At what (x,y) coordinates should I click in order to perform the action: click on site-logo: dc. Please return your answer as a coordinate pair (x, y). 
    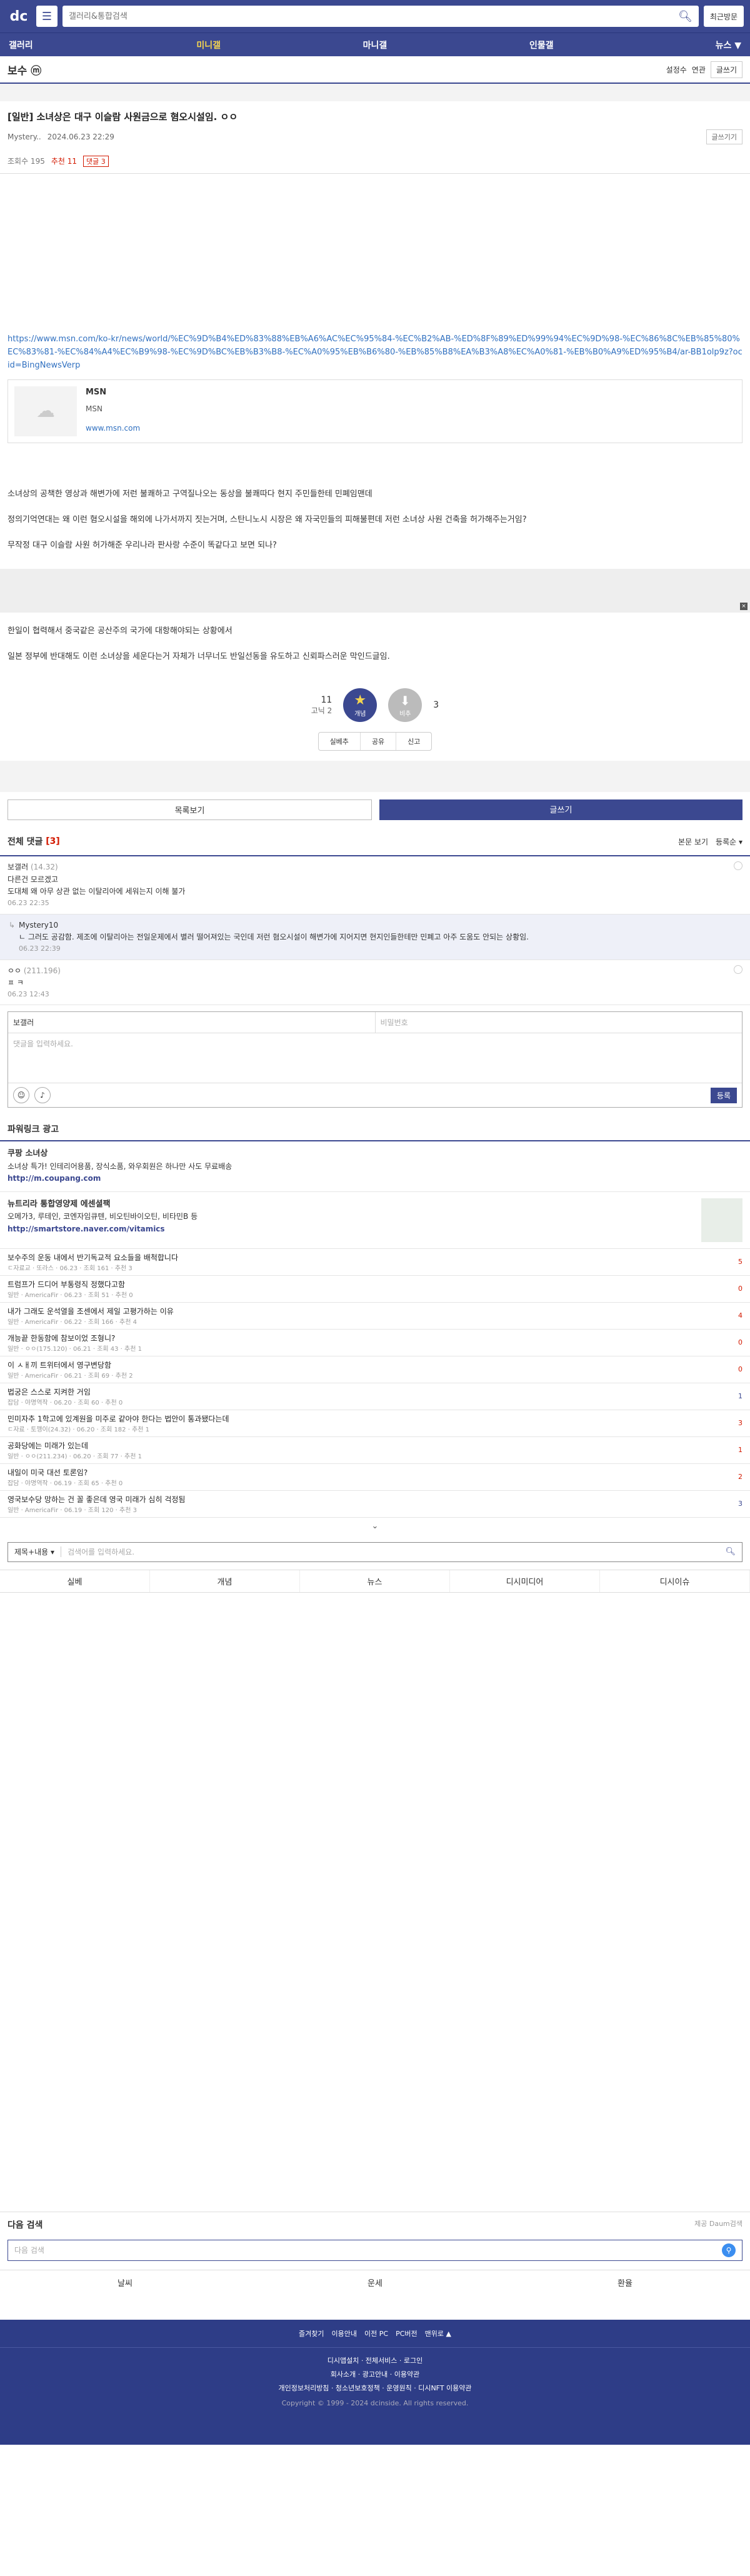
    Looking at the image, I should click on (18, 16).